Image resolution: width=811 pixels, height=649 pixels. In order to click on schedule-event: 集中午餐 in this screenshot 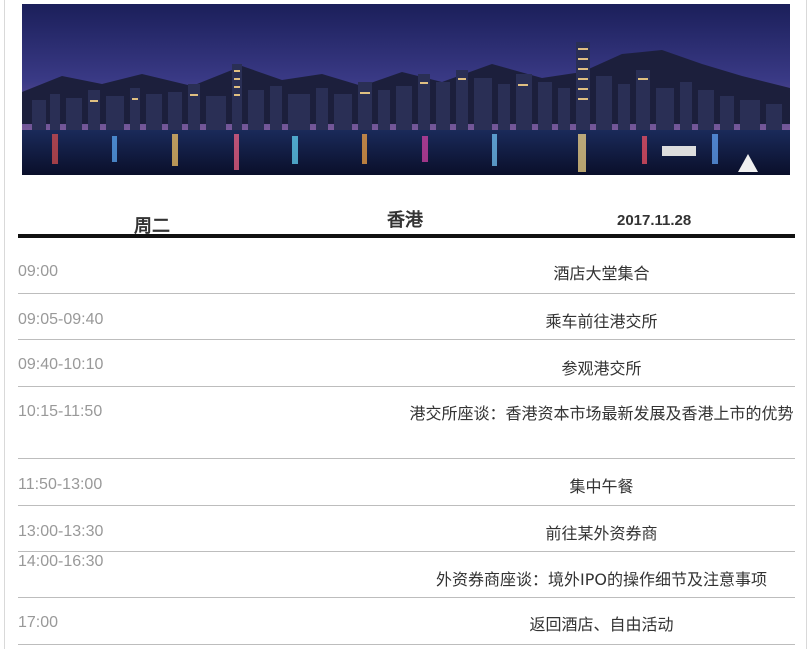, I will do `click(601, 486)`.